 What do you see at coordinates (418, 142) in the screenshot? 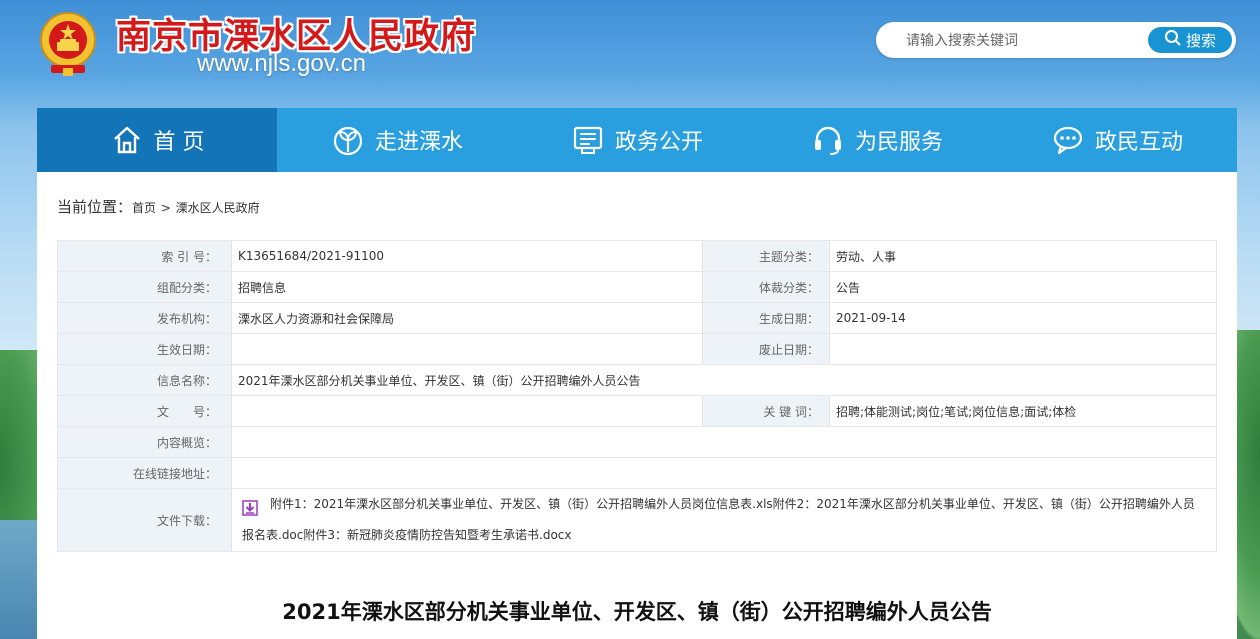
I see `nav-item-label: 走进溧水` at bounding box center [418, 142].